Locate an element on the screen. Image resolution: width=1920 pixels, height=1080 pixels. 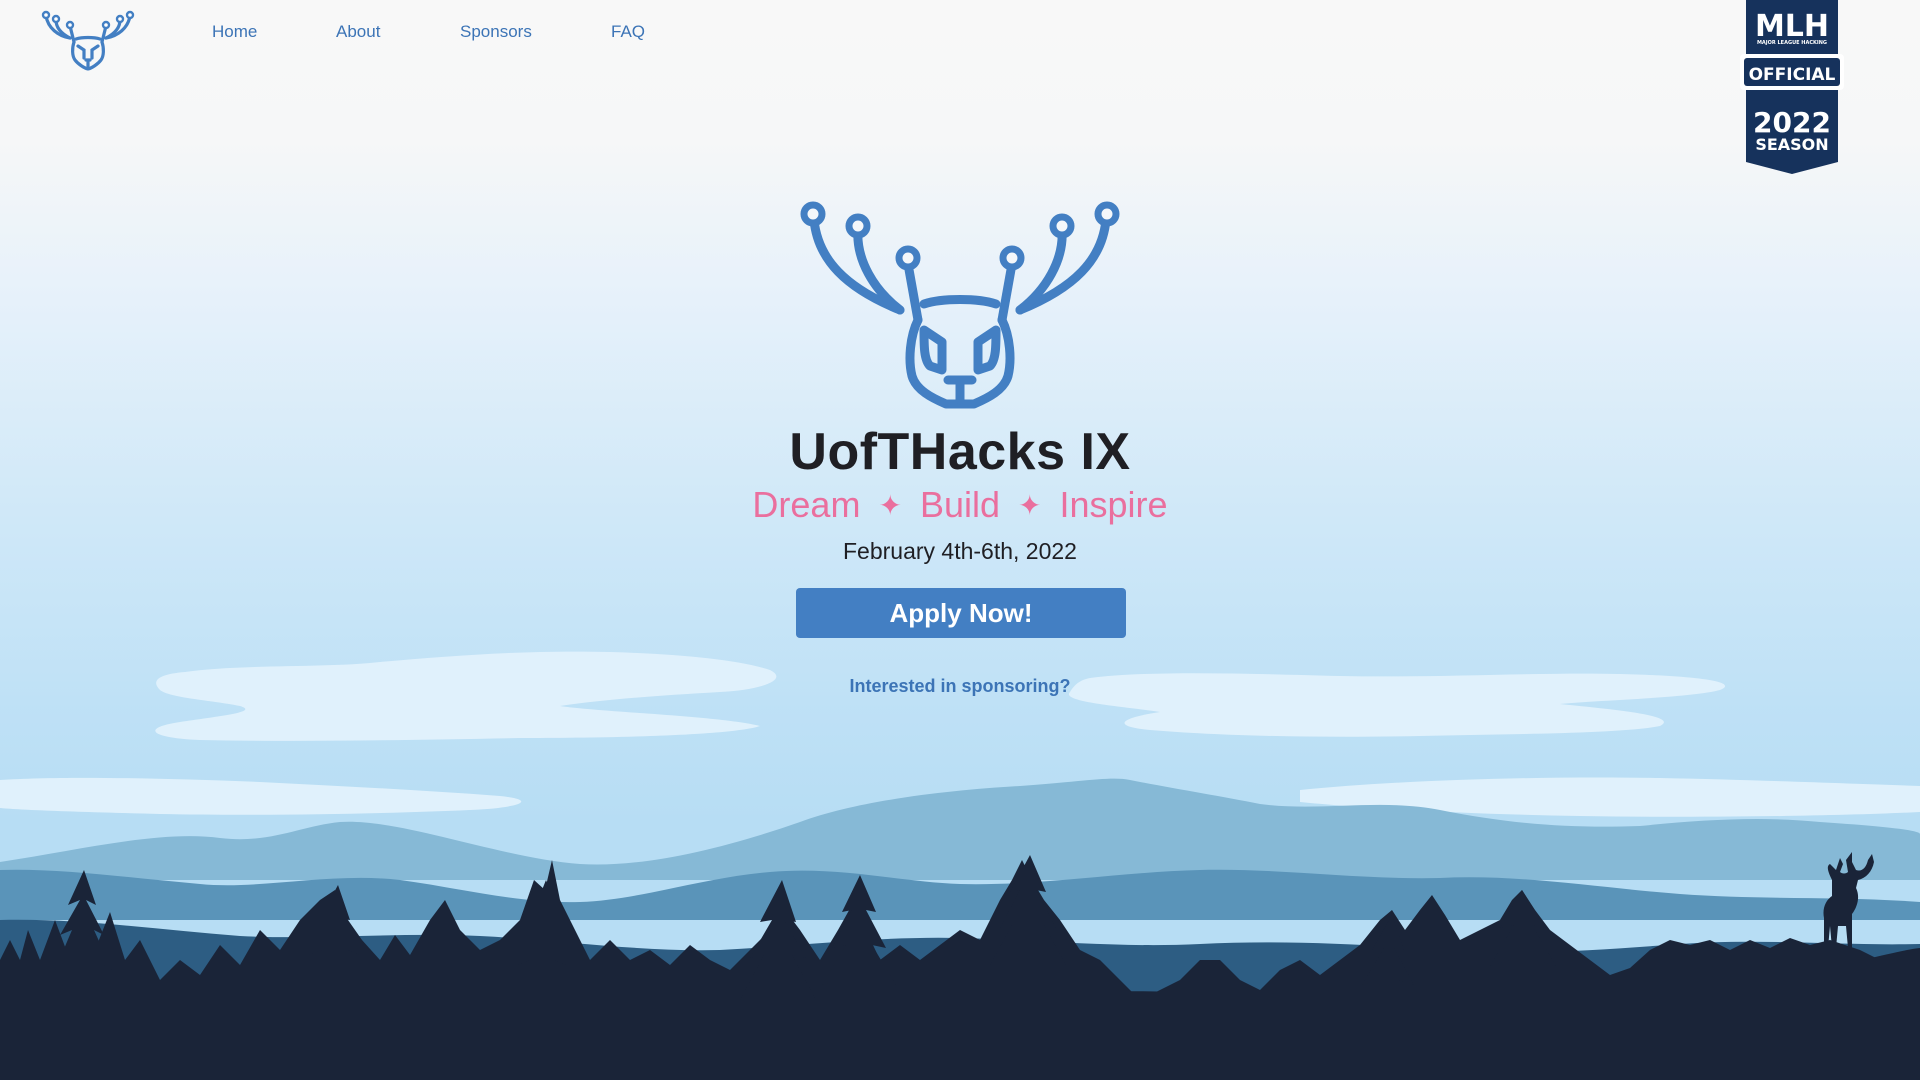
mlh-brand-text: MLH is located at coordinates (1792, 26).